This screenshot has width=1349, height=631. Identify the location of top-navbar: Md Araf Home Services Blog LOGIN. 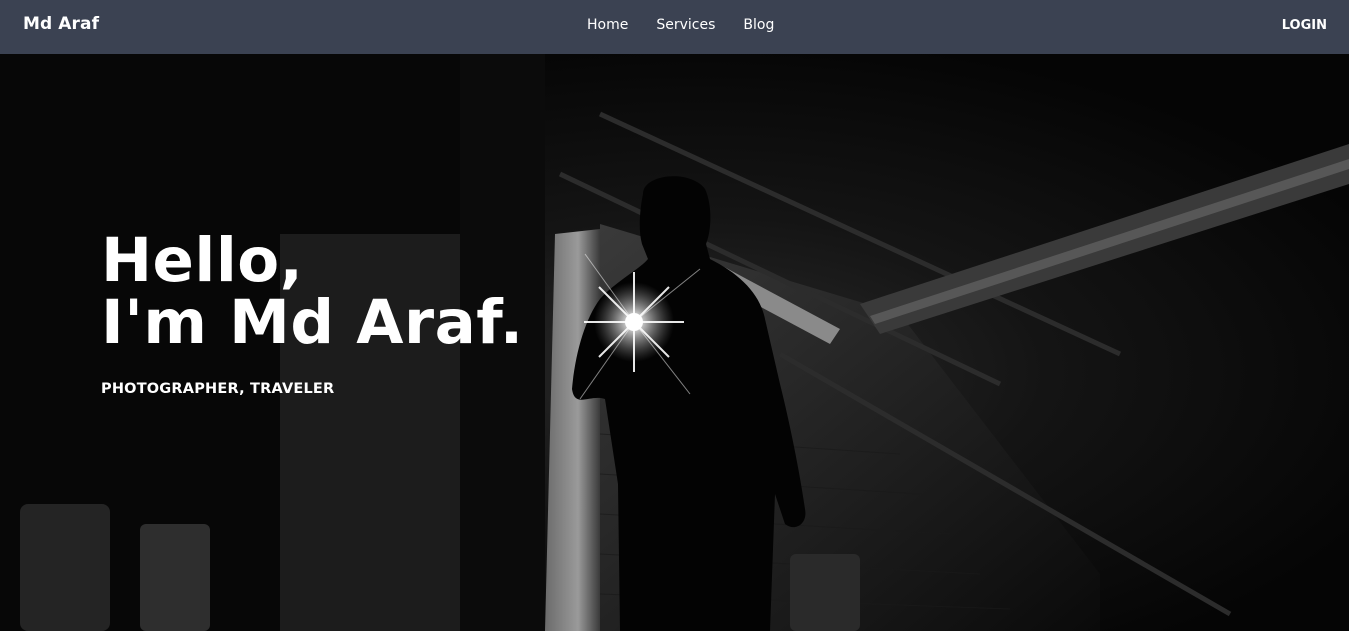
(674, 27).